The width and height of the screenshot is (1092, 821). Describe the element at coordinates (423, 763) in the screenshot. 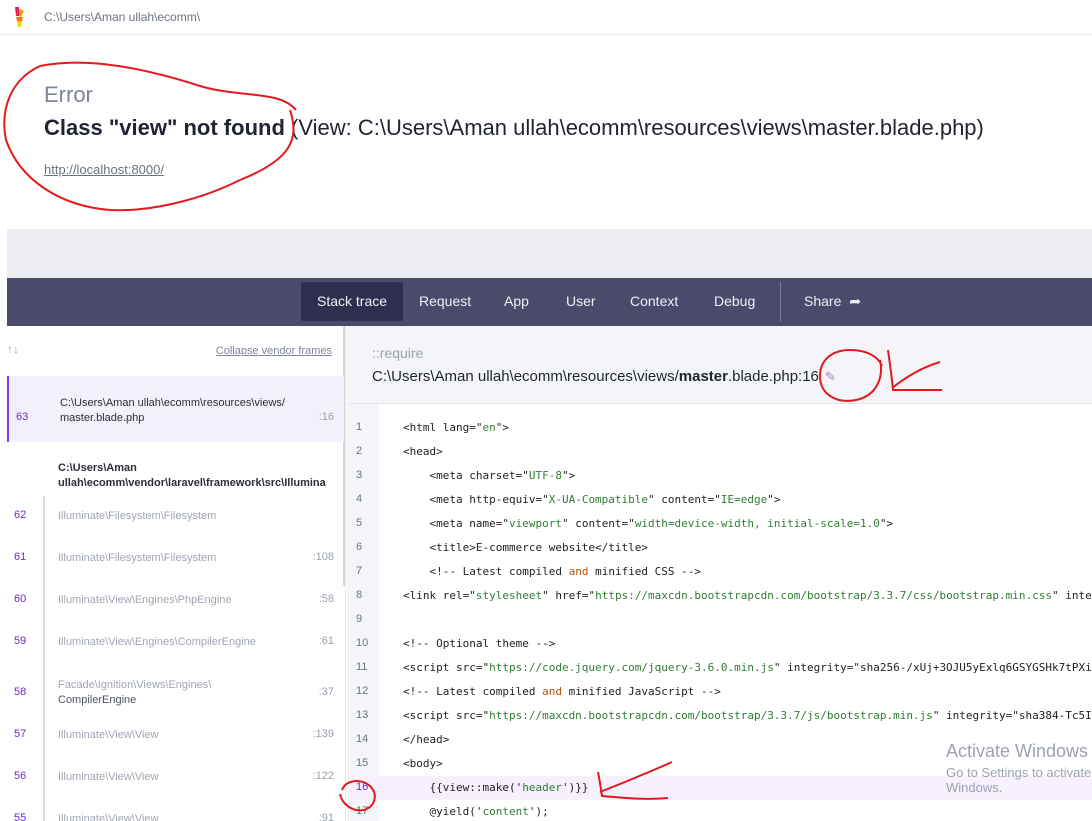

I see `code-text: <body>` at that location.